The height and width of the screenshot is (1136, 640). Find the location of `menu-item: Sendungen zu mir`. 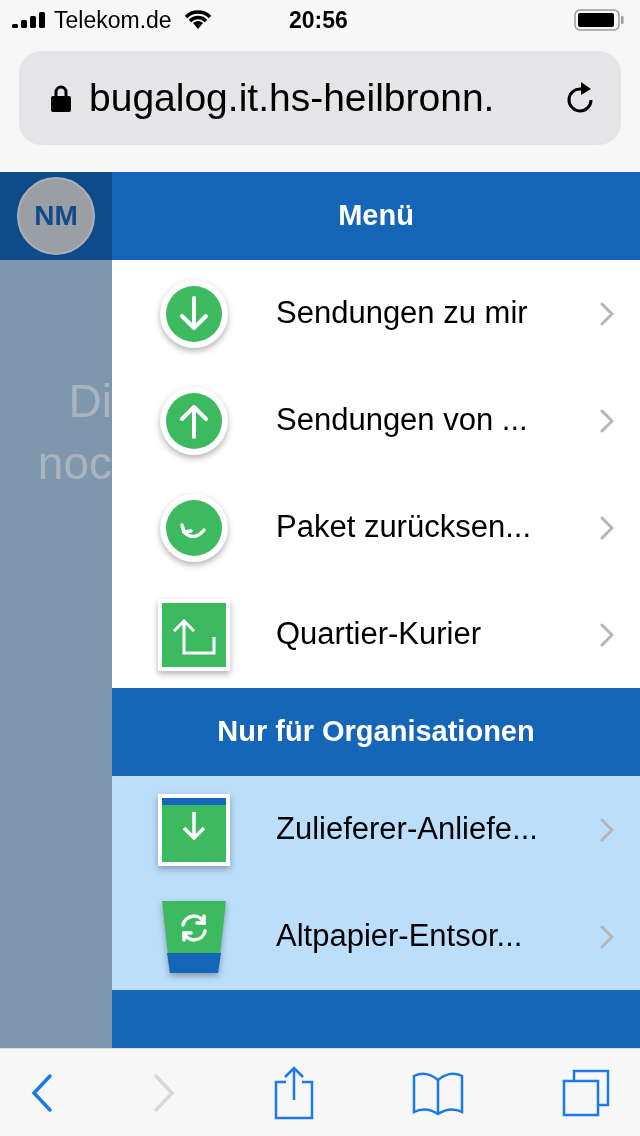

menu-item: Sendungen zu mir is located at coordinates (376, 313).